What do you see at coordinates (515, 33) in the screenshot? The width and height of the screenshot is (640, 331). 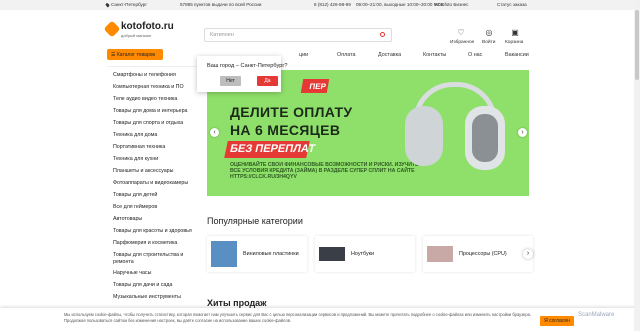 I see `cart-icon: ▣` at bounding box center [515, 33].